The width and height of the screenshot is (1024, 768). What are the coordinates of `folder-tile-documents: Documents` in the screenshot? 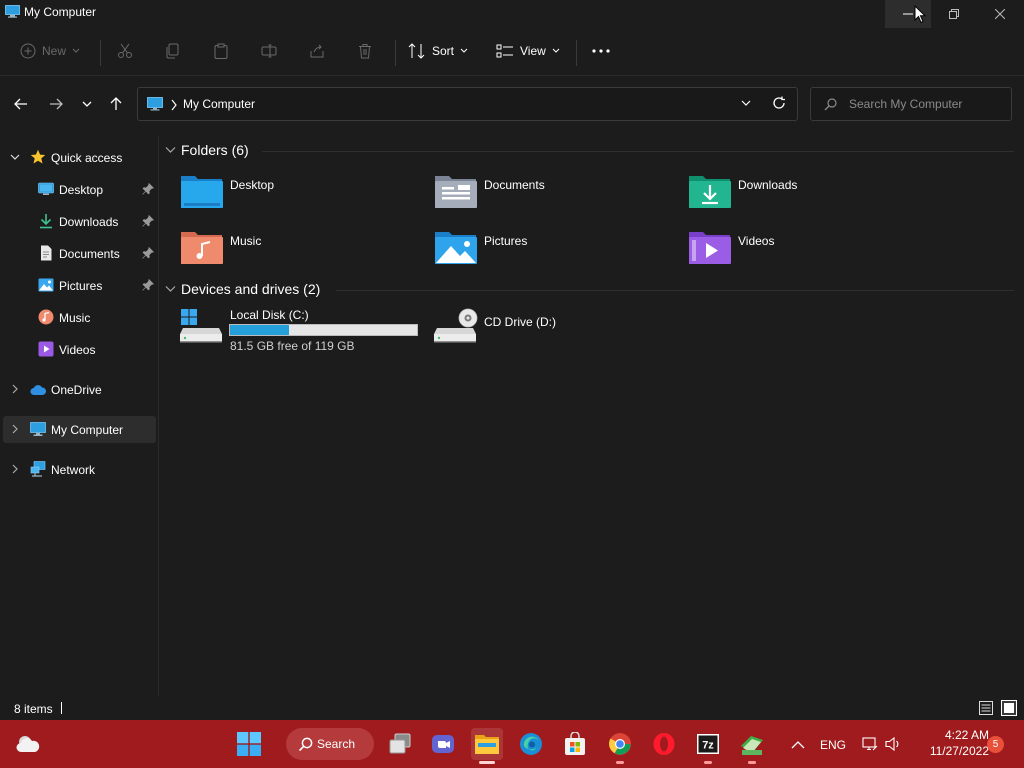 It's located at (554, 196).